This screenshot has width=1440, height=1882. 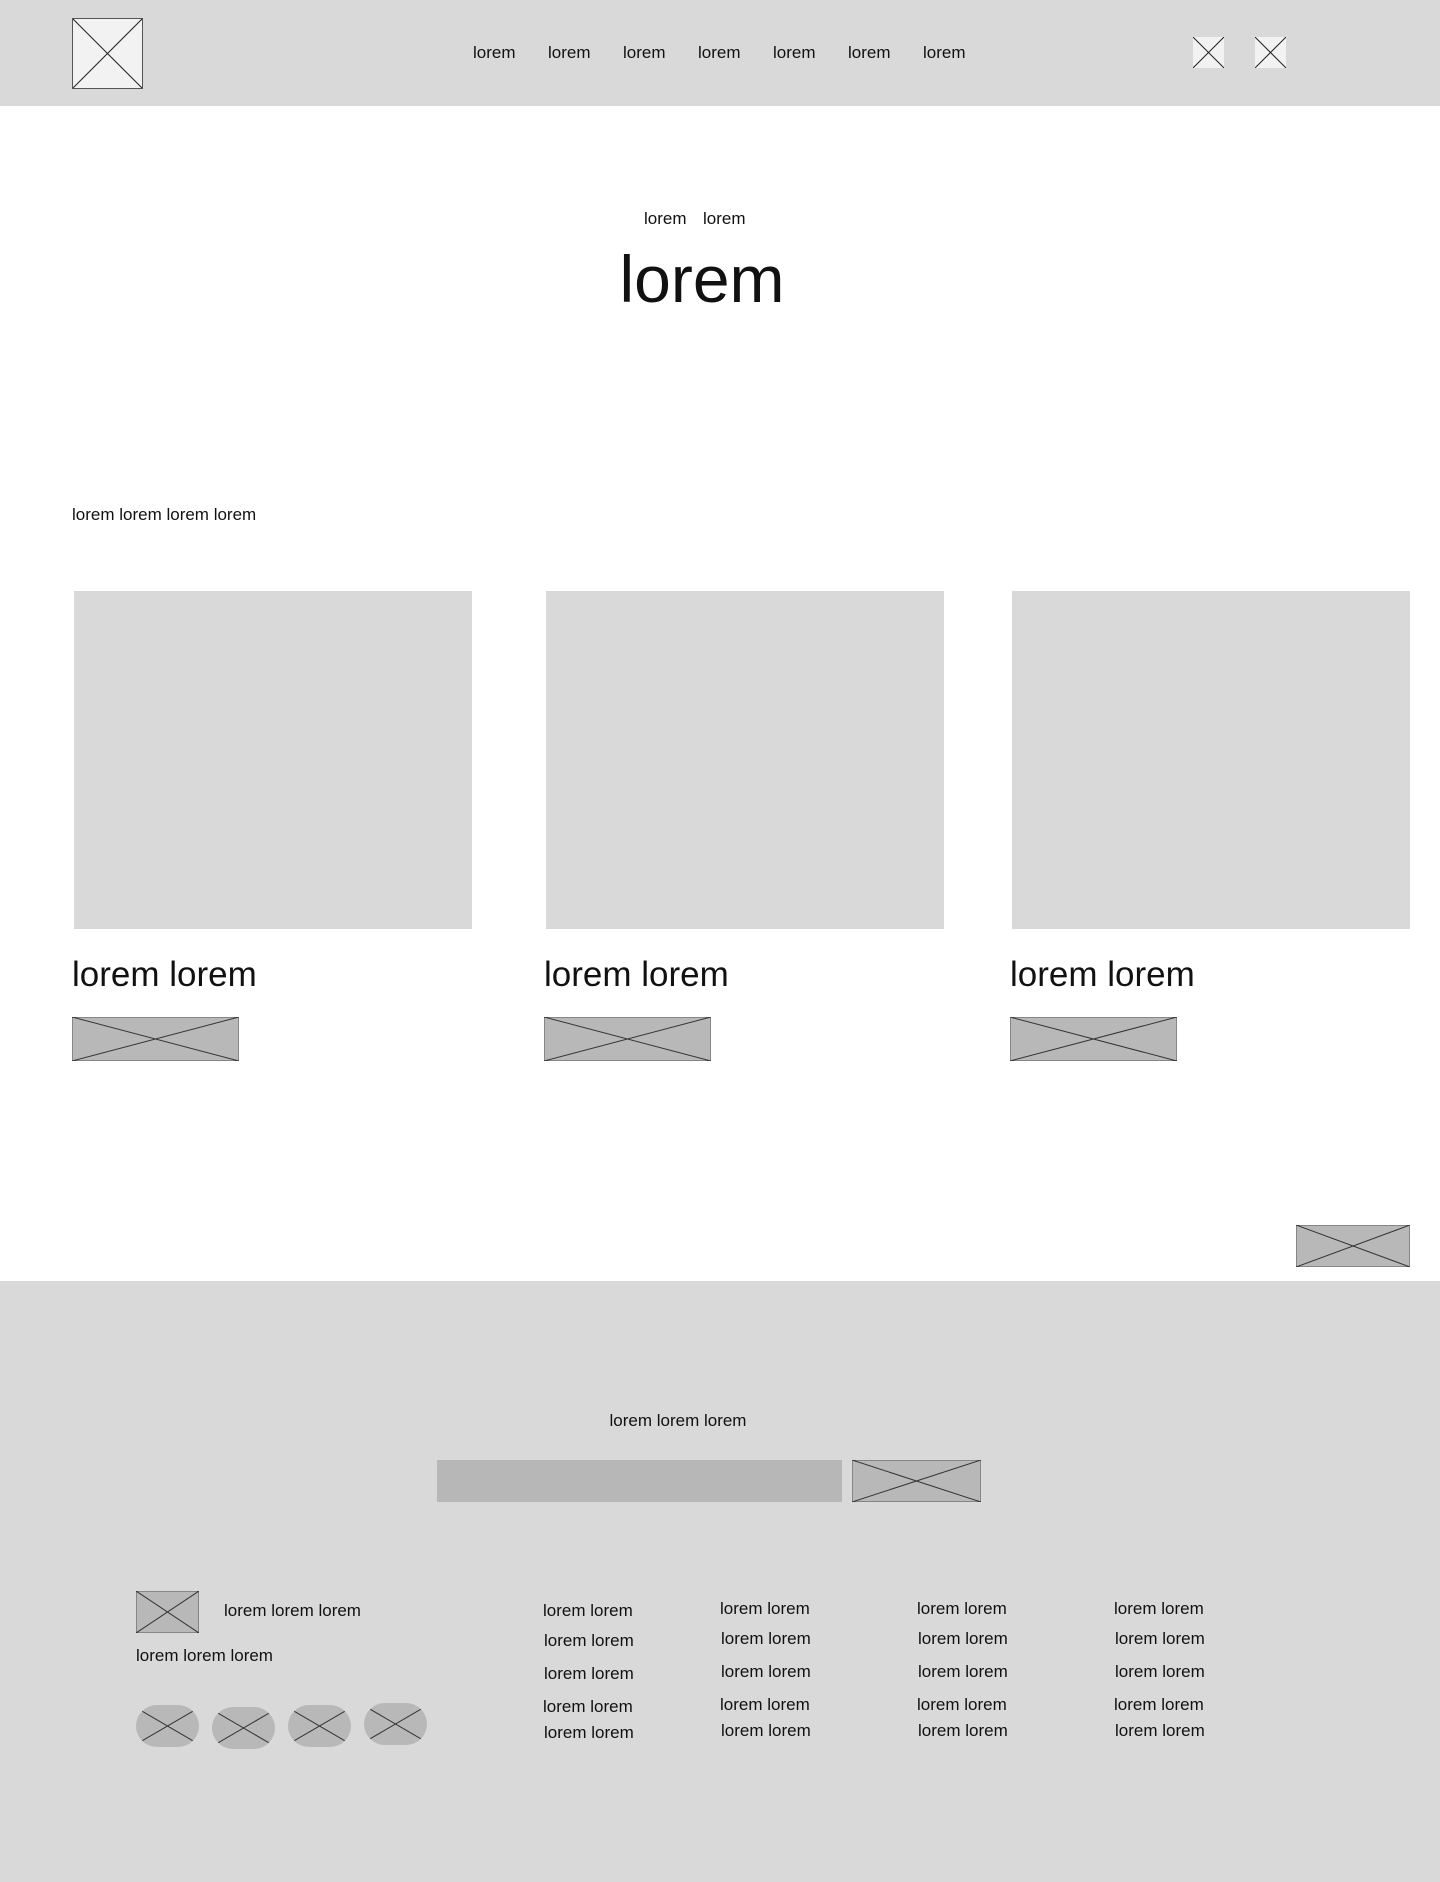 I want to click on footer-col-2-link-3: lorem lorem, so click(x=766, y=1672).